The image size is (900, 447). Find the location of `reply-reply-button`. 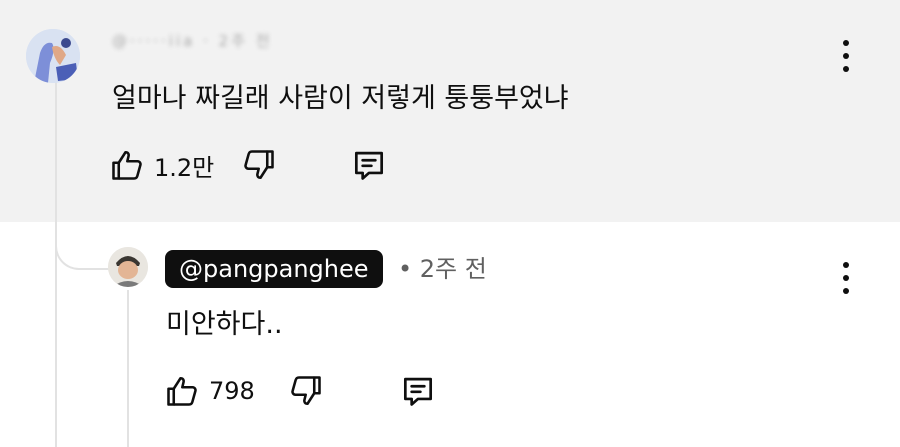

reply-reply-button is located at coordinates (418, 391).